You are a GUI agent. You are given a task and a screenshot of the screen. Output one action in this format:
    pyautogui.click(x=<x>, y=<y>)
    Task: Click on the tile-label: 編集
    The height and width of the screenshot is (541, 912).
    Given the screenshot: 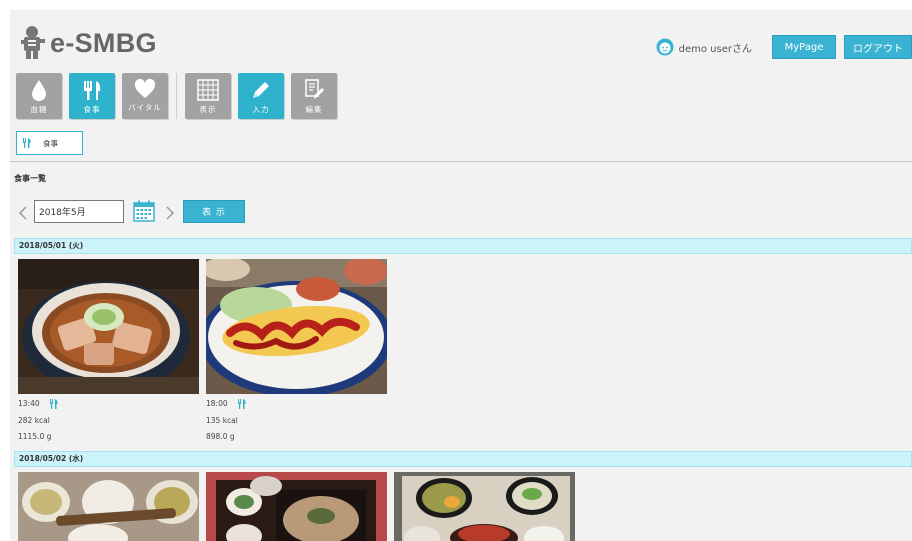 What is the action you would take?
    pyautogui.click(x=314, y=109)
    